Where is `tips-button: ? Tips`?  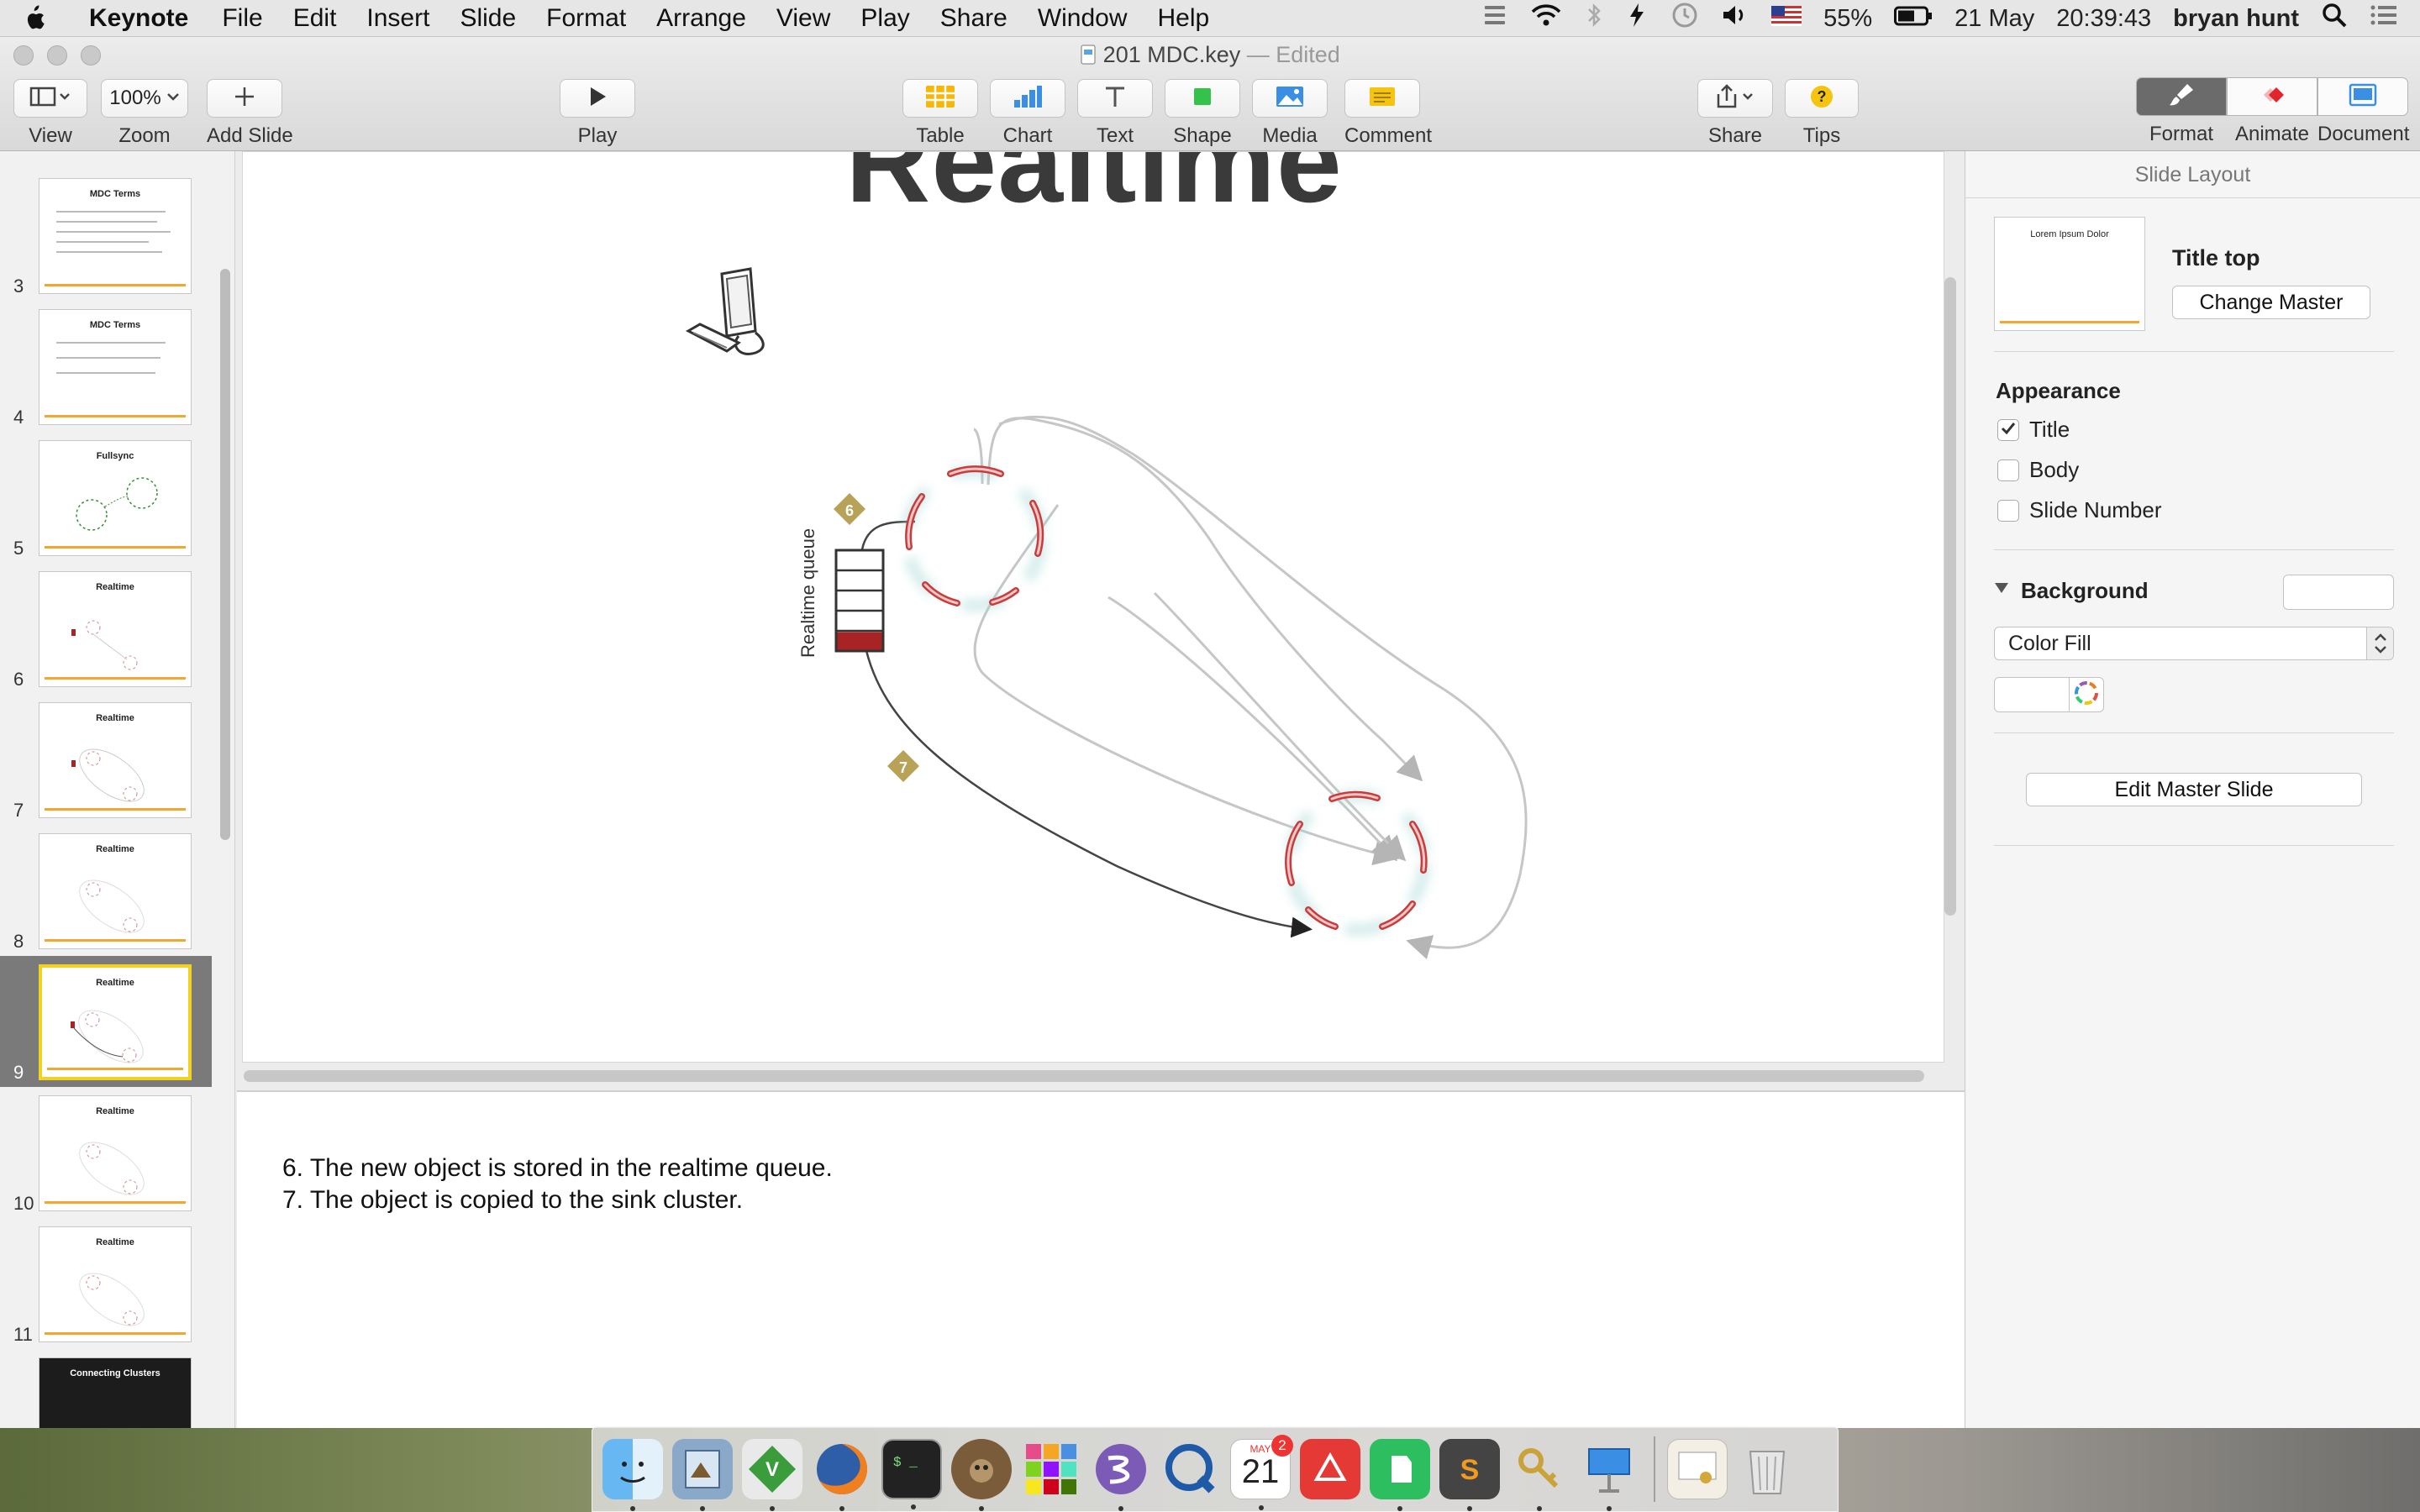 tips-button: ? Tips is located at coordinates (1822, 113).